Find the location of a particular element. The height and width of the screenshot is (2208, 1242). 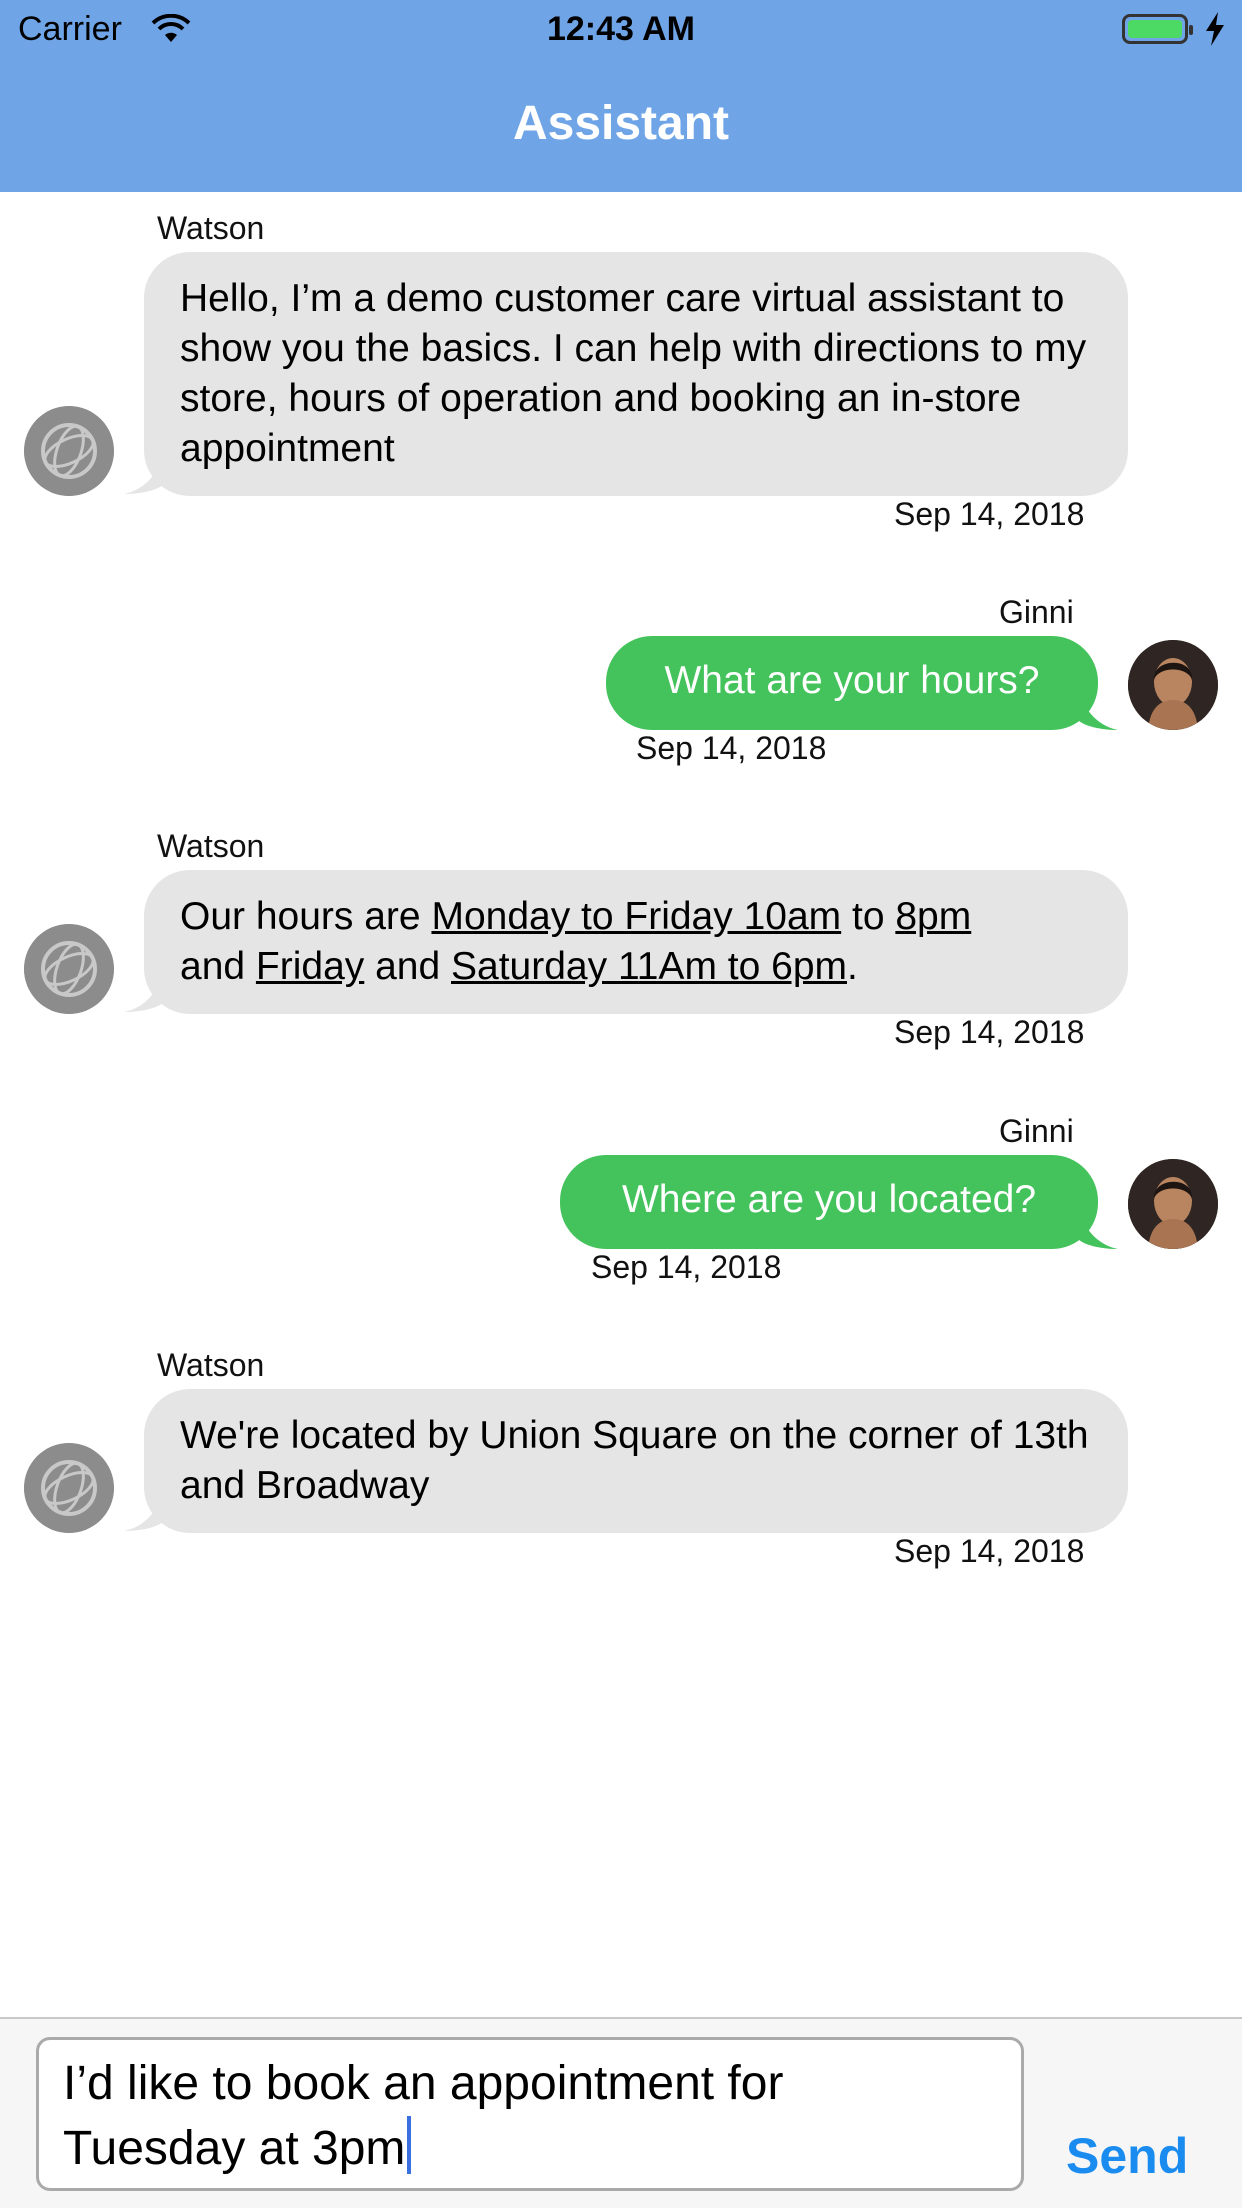

message-text-part: . is located at coordinates (852, 966).